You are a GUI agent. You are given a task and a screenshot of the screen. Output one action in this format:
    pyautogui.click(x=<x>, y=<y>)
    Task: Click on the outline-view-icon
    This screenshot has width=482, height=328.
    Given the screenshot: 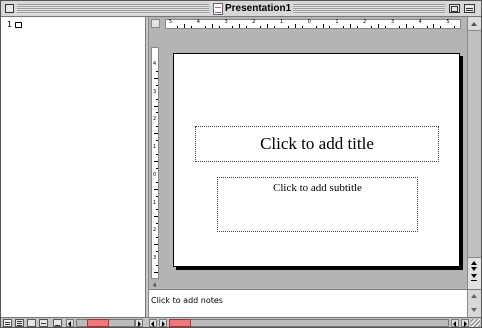 What is the action you would take?
    pyautogui.click(x=19, y=323)
    